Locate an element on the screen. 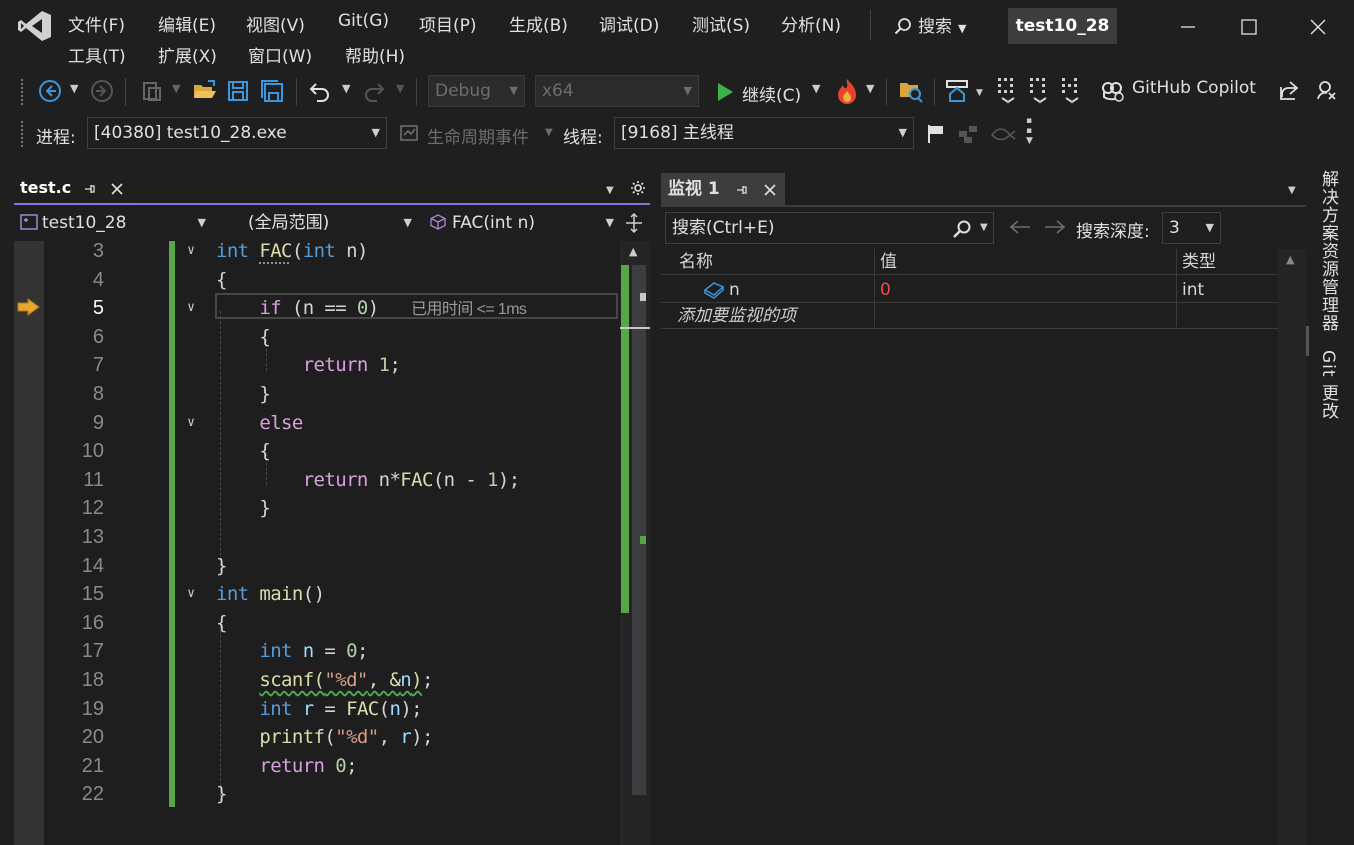  github-copilot-button: GitHub Copilot is located at coordinates (1182, 91).